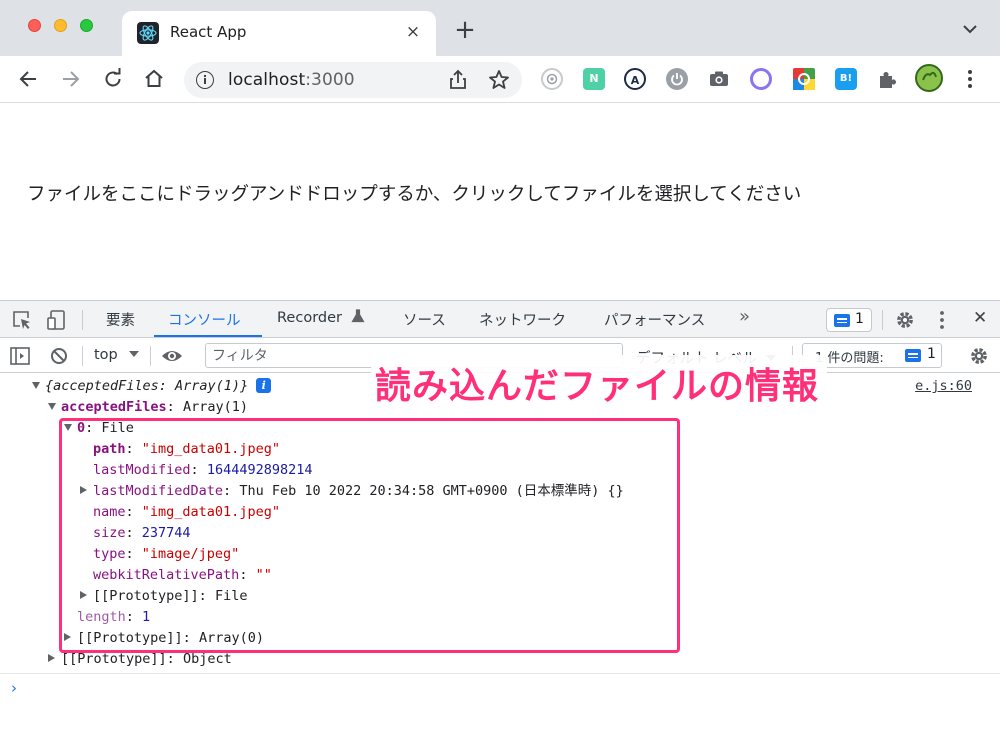 This screenshot has height=729, width=1000. What do you see at coordinates (154, 79) in the screenshot?
I see `home-icon` at bounding box center [154, 79].